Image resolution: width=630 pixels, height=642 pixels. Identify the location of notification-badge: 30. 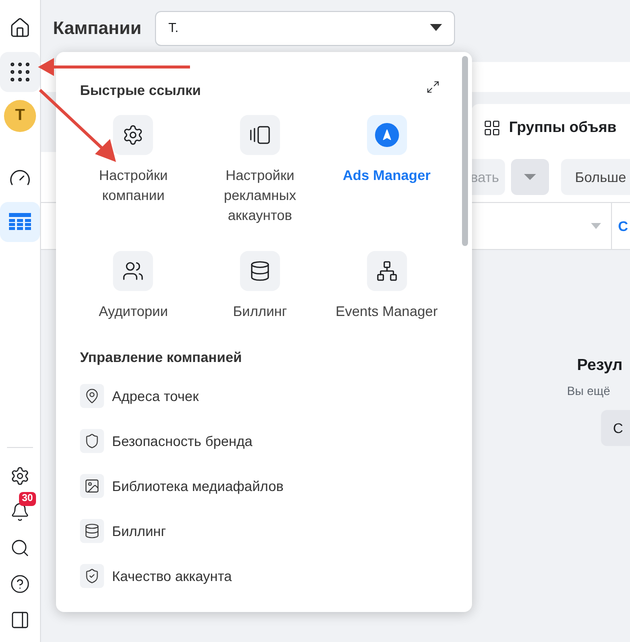
(27, 499).